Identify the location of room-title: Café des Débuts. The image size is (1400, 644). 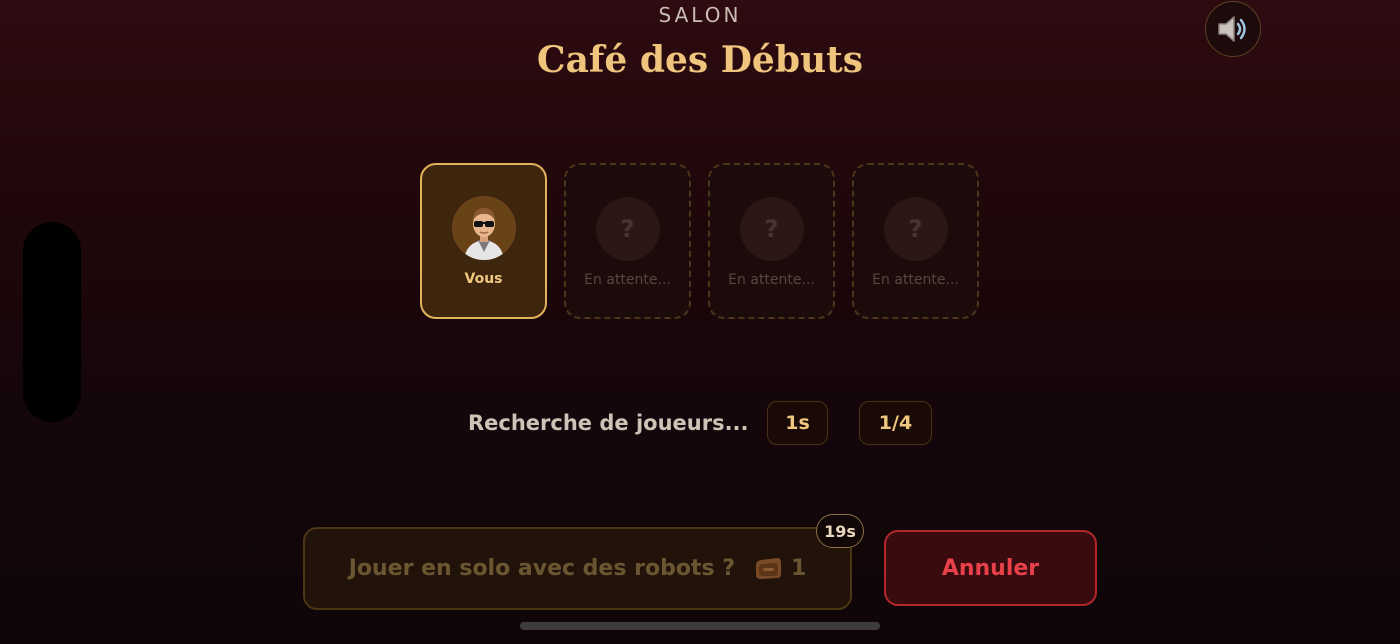
(700, 60).